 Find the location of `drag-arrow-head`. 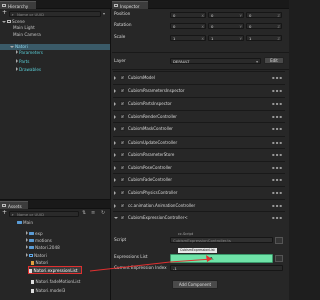

drag-arrow-head is located at coordinates (209, 258).